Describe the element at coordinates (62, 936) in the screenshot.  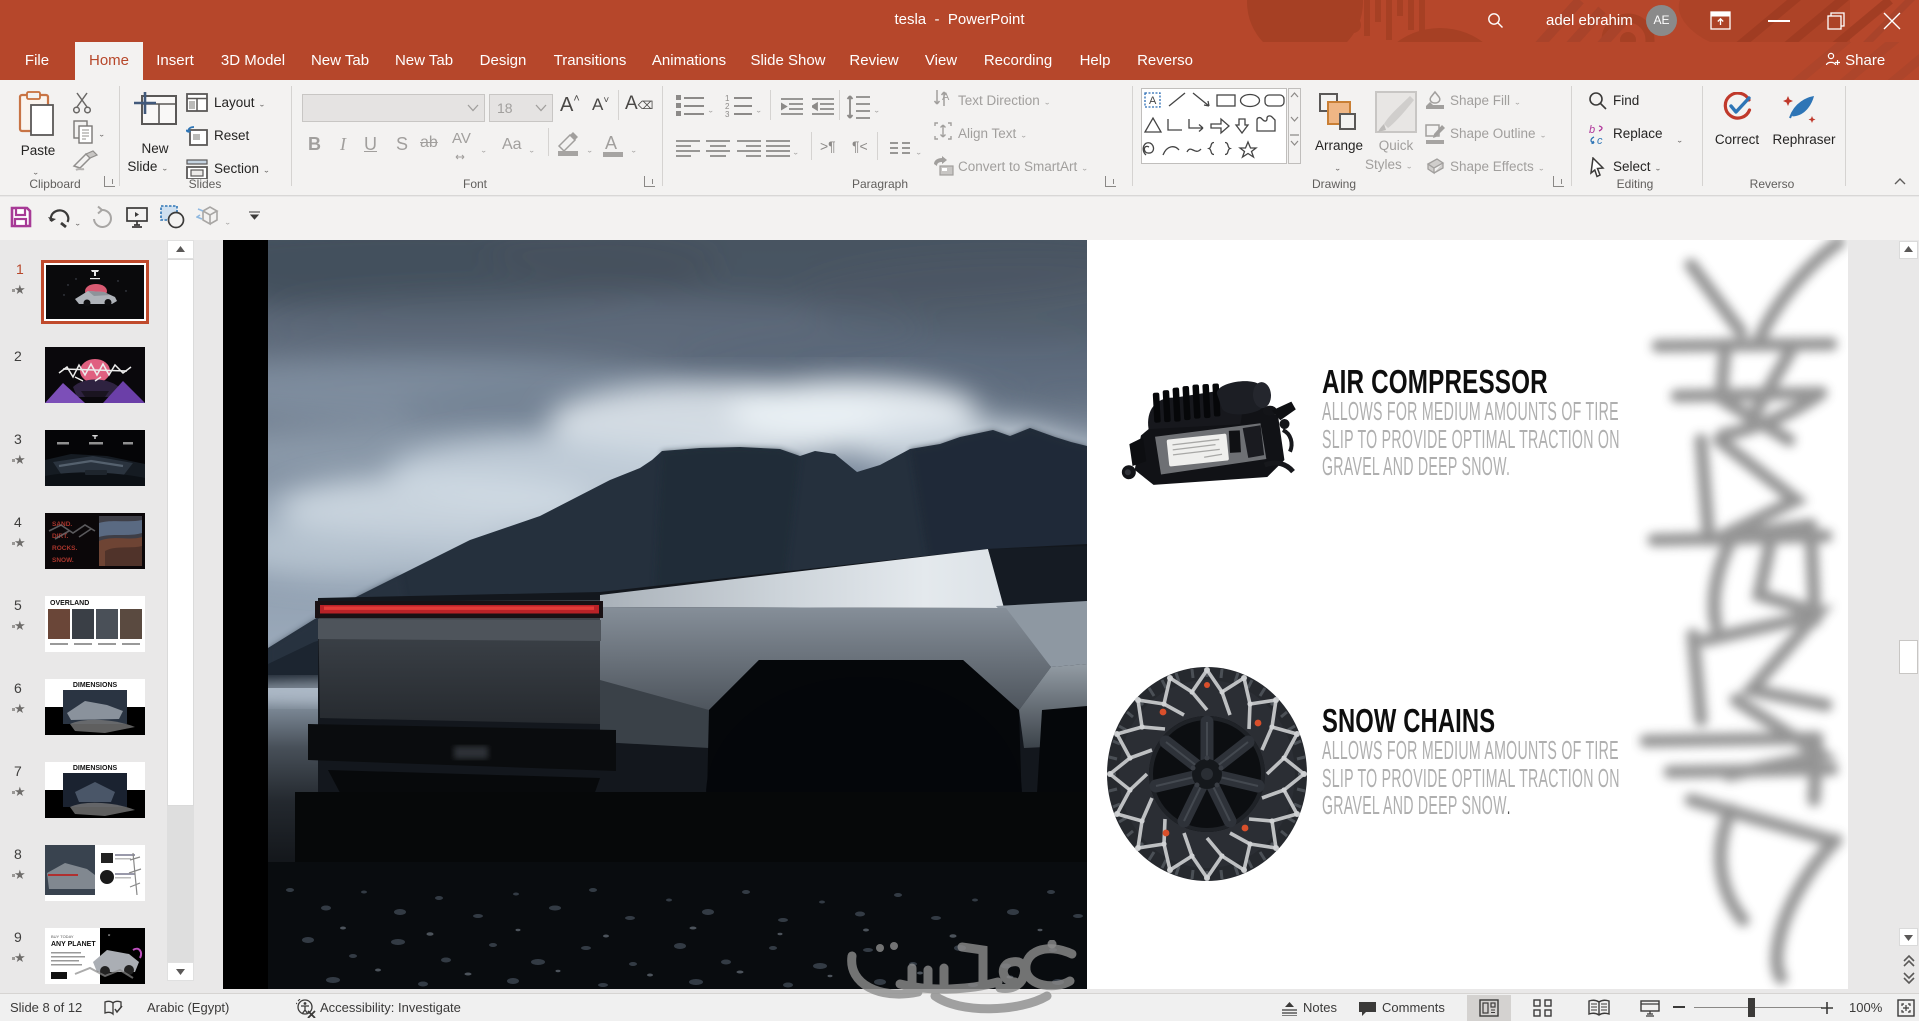
I see `svg-text: BUY TODAY` at that location.